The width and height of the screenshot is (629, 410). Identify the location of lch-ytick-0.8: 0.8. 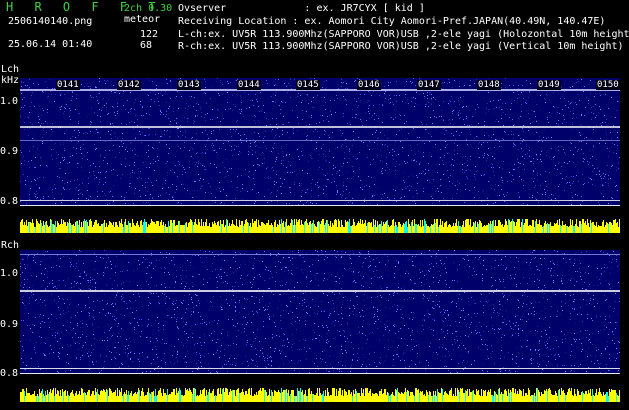
(9, 201).